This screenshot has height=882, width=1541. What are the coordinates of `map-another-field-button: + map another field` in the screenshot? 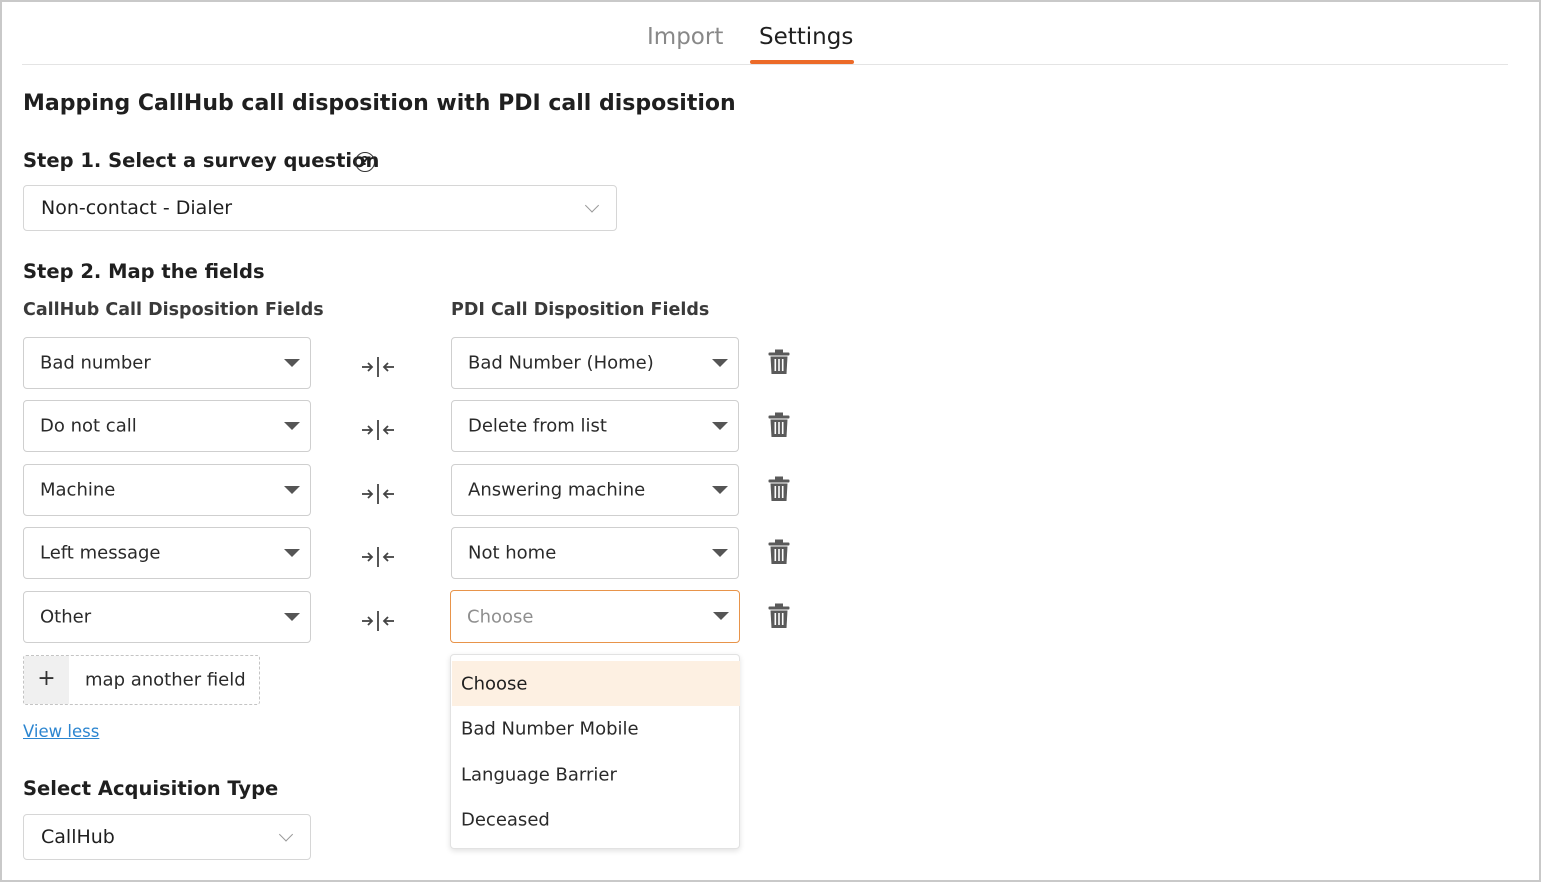 It's located at (141, 680).